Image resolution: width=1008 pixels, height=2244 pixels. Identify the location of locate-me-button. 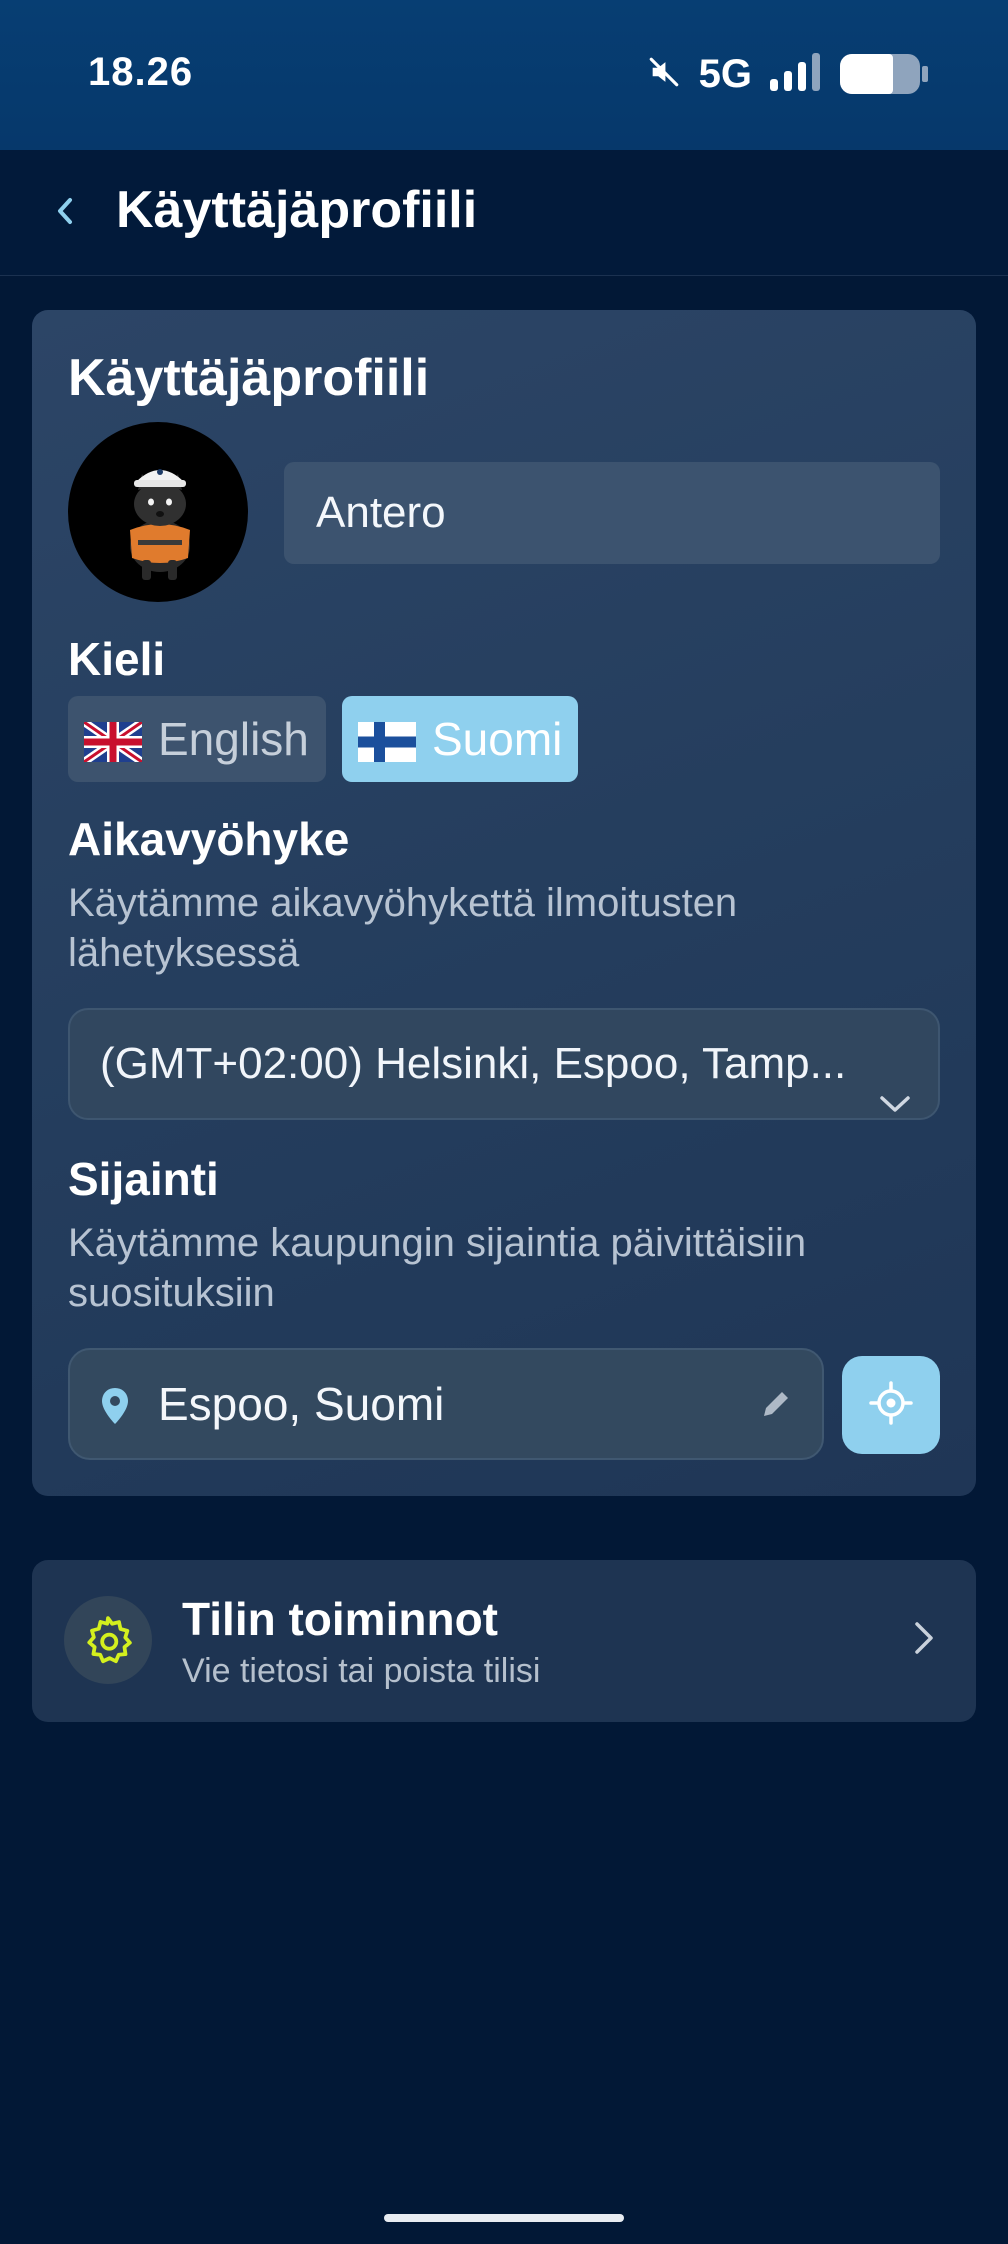
(891, 1405).